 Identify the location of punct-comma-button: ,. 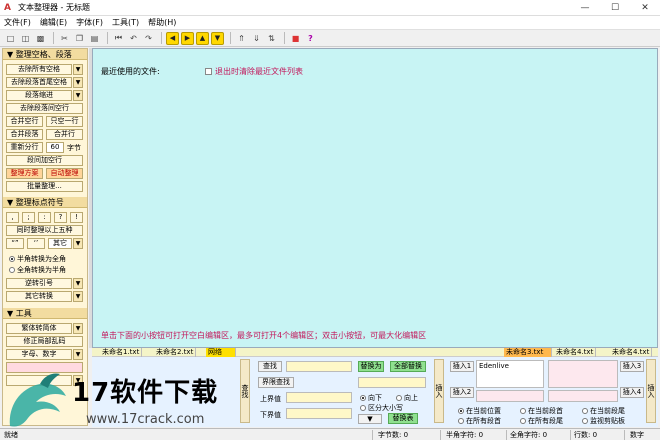
(12, 217).